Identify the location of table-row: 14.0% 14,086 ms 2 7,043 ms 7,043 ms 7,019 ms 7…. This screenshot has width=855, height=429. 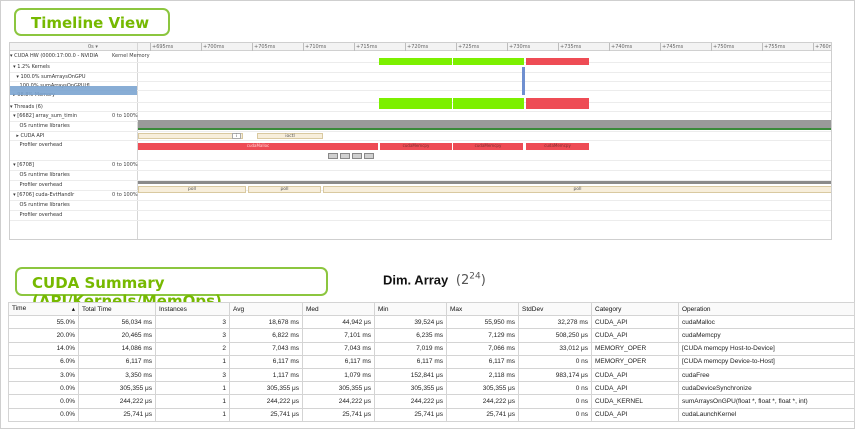
(431, 348).